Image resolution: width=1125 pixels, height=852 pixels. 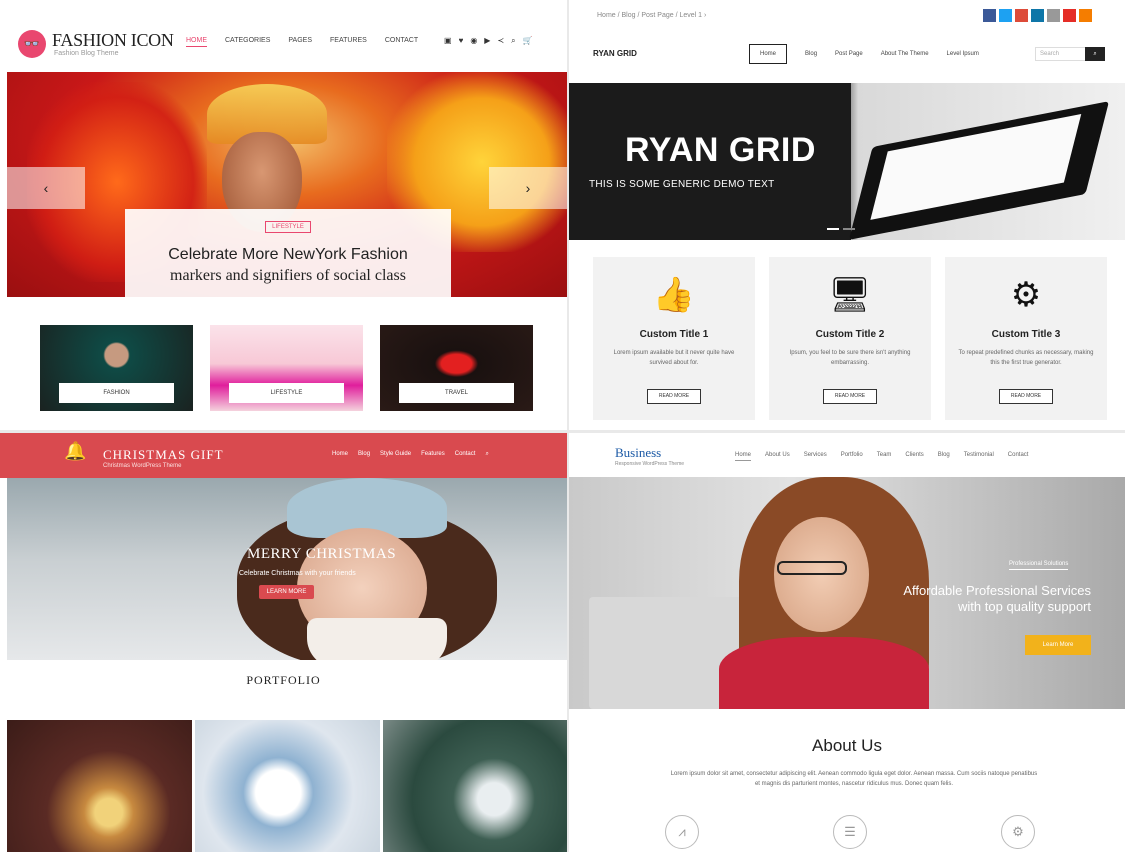 I want to click on card-button: Lifestyle, so click(x=286, y=393).